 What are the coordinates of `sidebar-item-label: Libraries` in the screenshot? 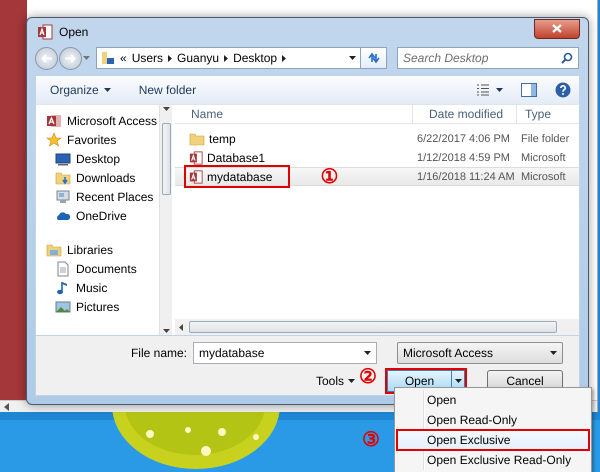 It's located at (90, 249).